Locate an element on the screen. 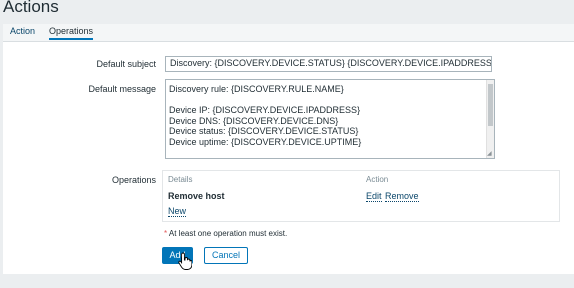  message-scrollbar-thumb is located at coordinates (490, 105).